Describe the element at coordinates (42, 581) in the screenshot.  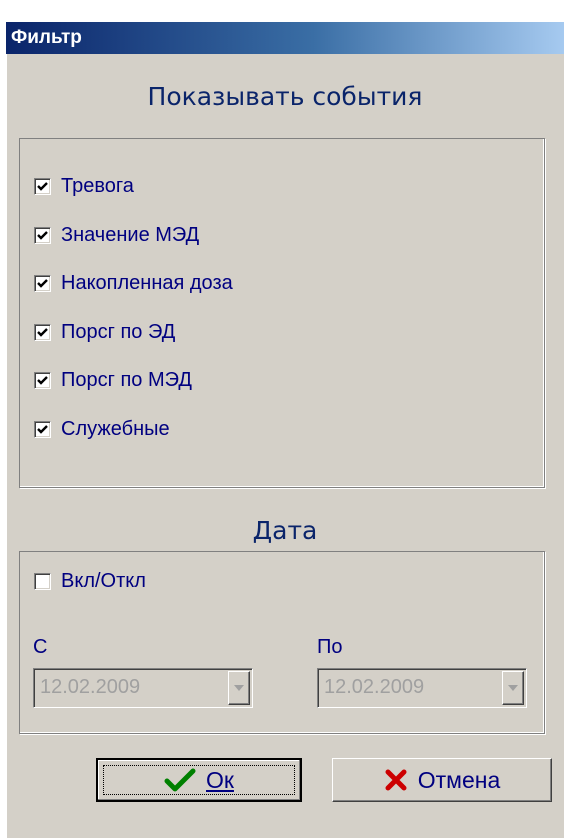
I see `date-toggle-checkbox` at that location.